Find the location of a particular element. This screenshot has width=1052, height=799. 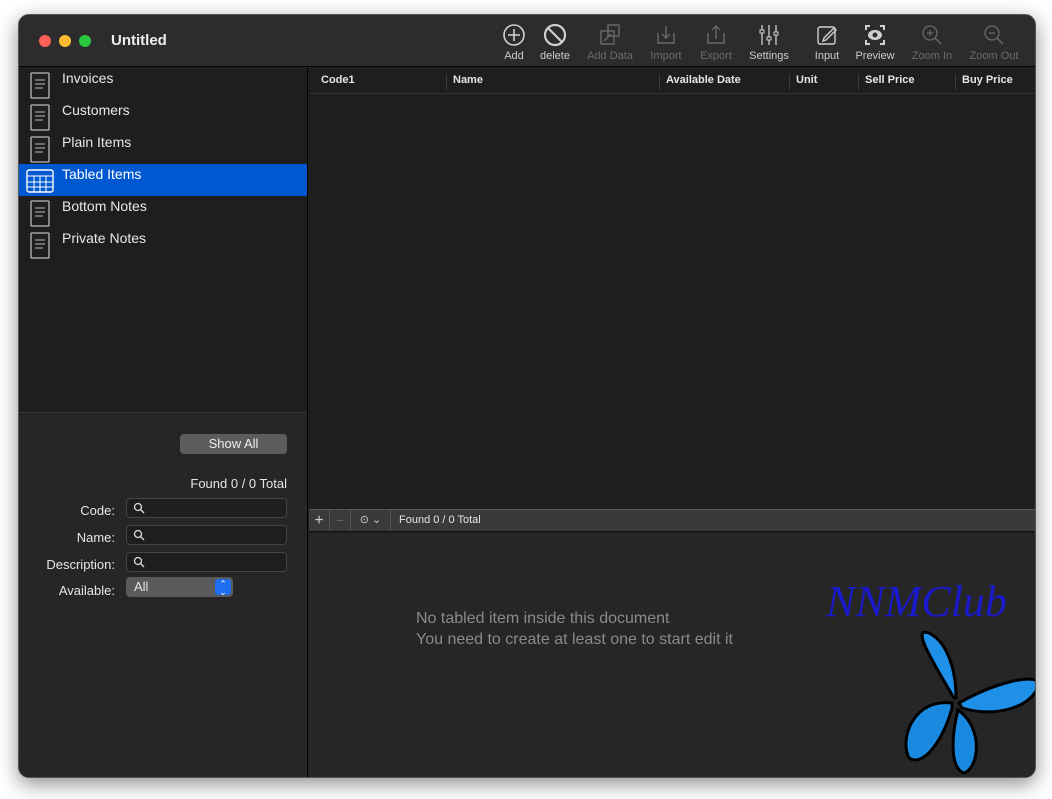

customer-icon is located at coordinates (40, 117).